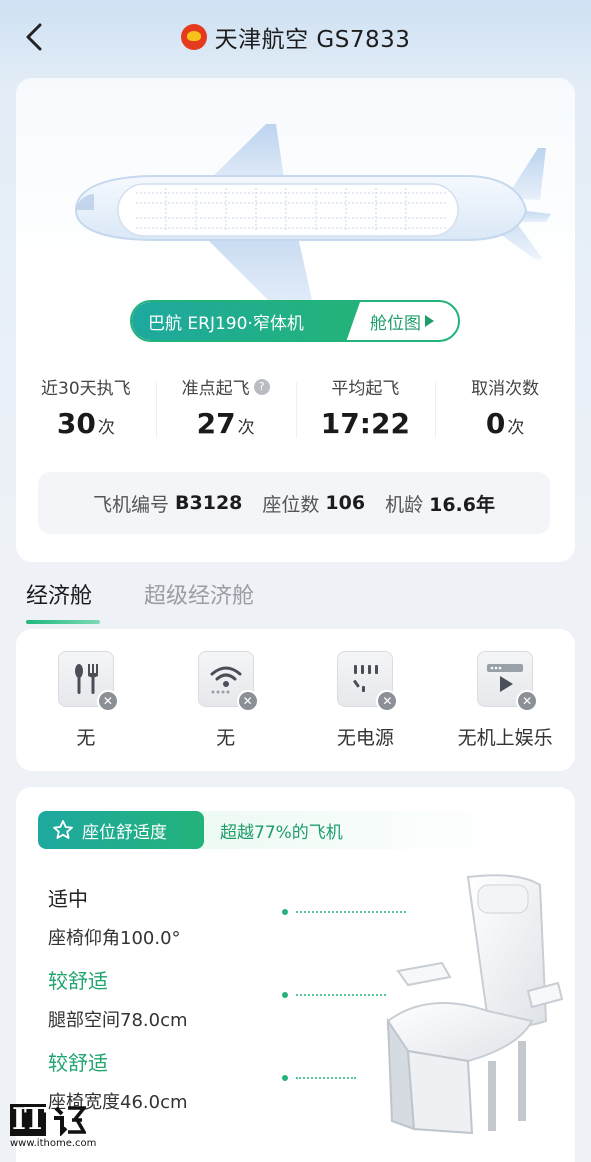 Image resolution: width=591 pixels, height=1162 pixels. I want to click on power-icon: ✕, so click(368, 681).